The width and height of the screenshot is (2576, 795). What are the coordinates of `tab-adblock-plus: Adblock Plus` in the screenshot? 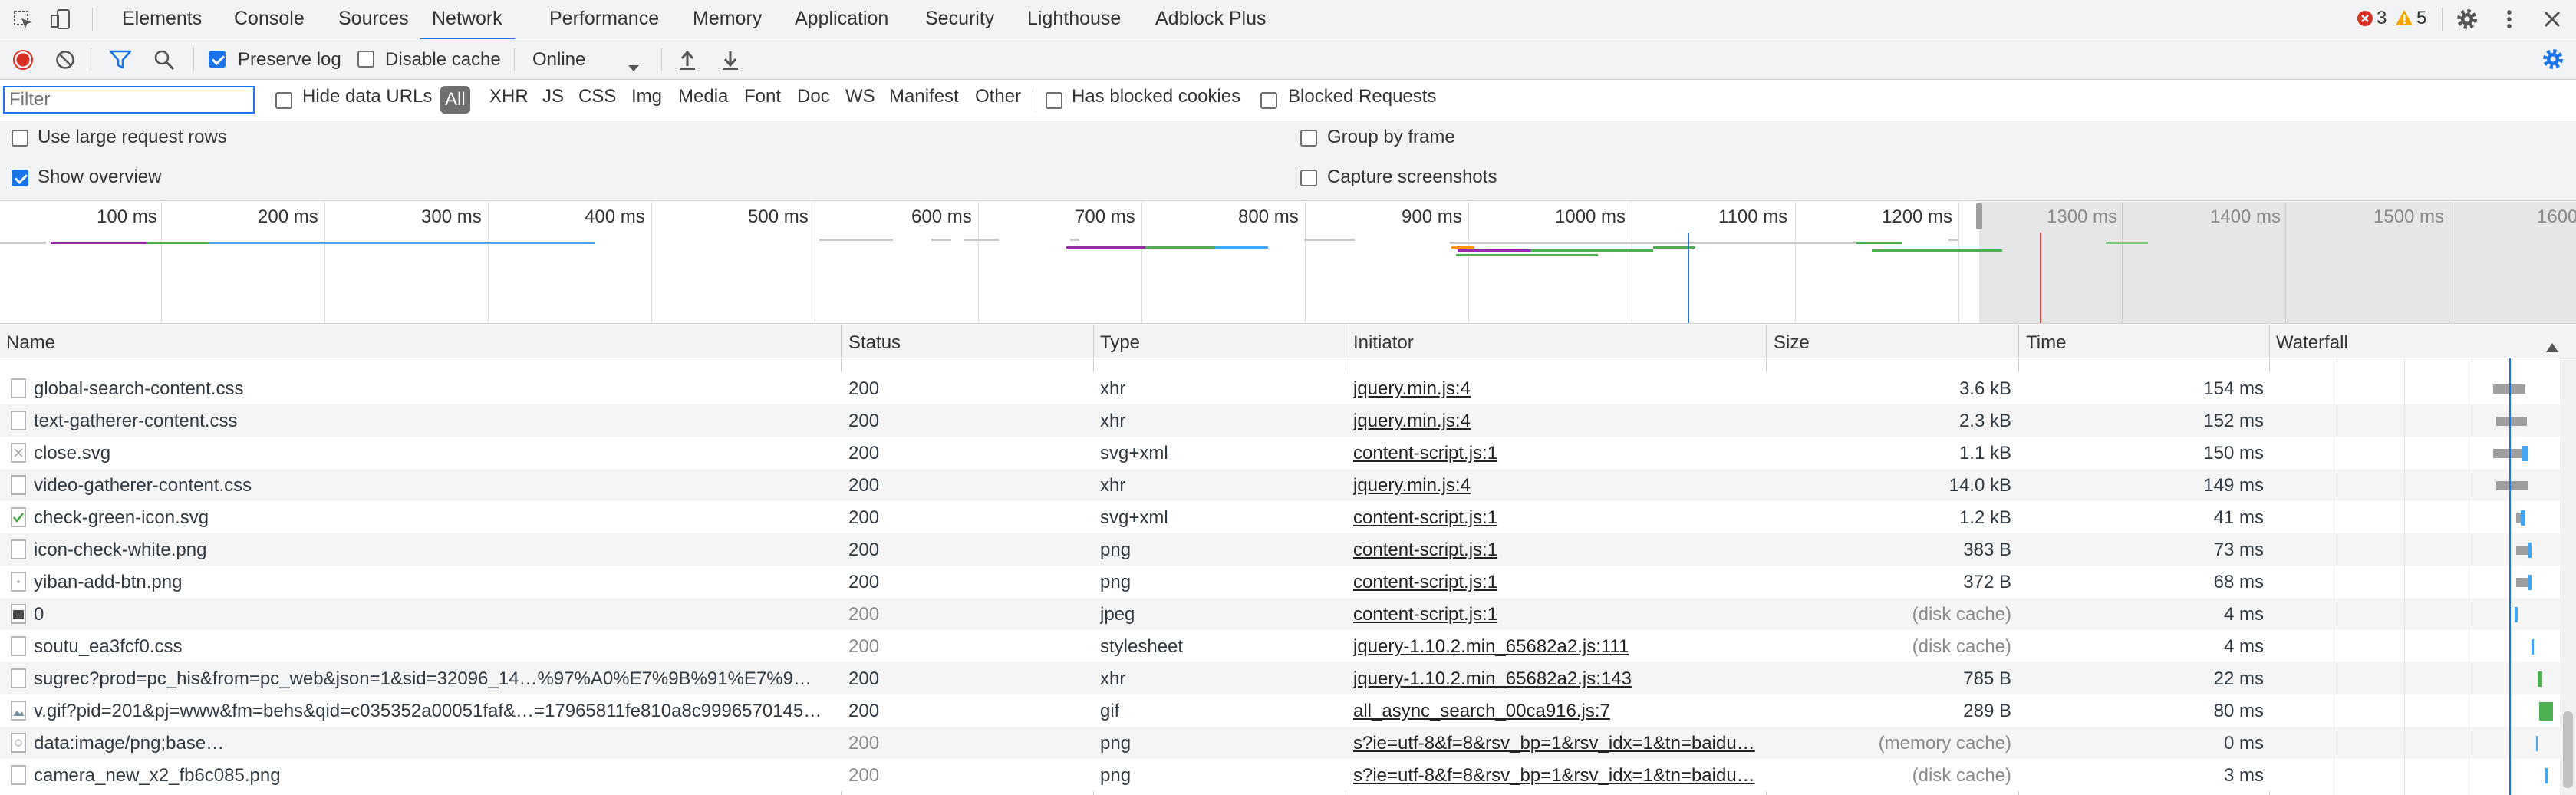 It's located at (1211, 19).